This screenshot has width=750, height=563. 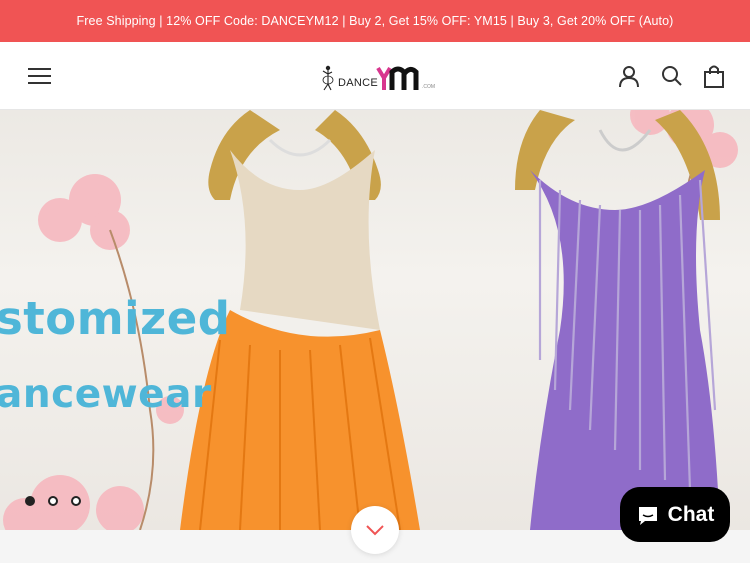 I want to click on site-logo: DANCE .COM, so click(x=377, y=77).